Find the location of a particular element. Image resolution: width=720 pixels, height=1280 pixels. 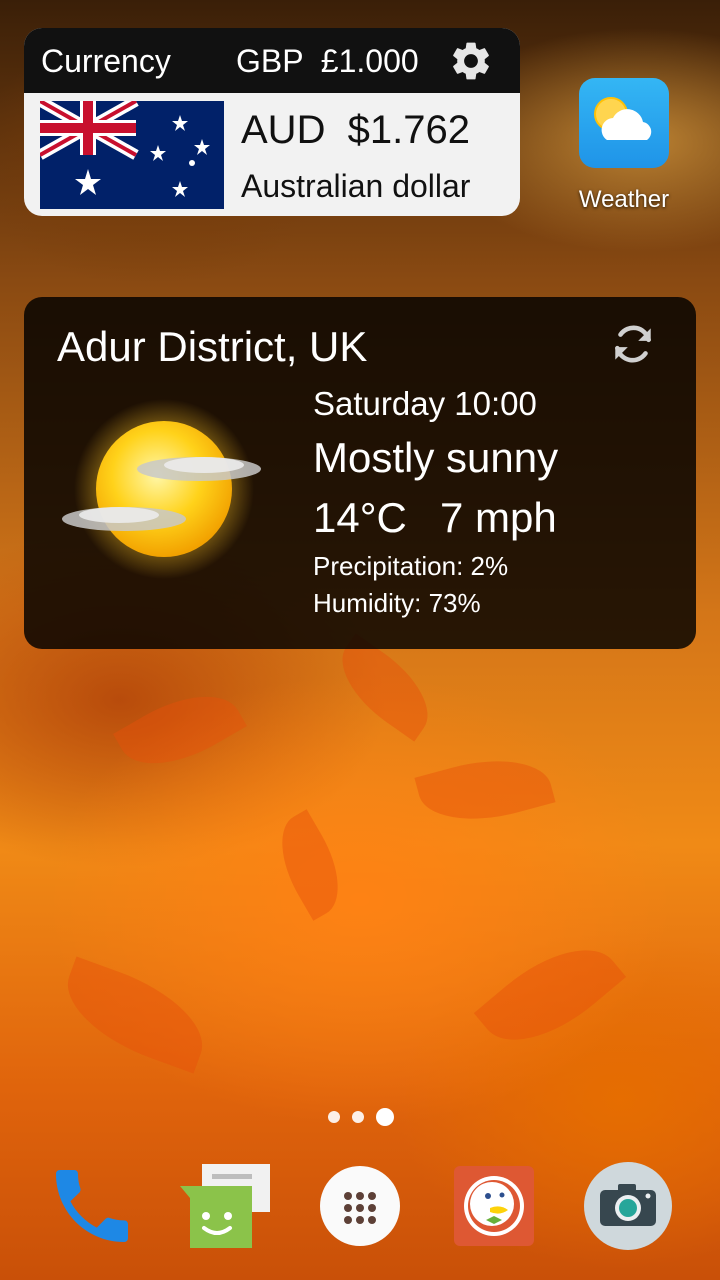

weather-day-time: Saturday 10:00 is located at coordinates (425, 403).